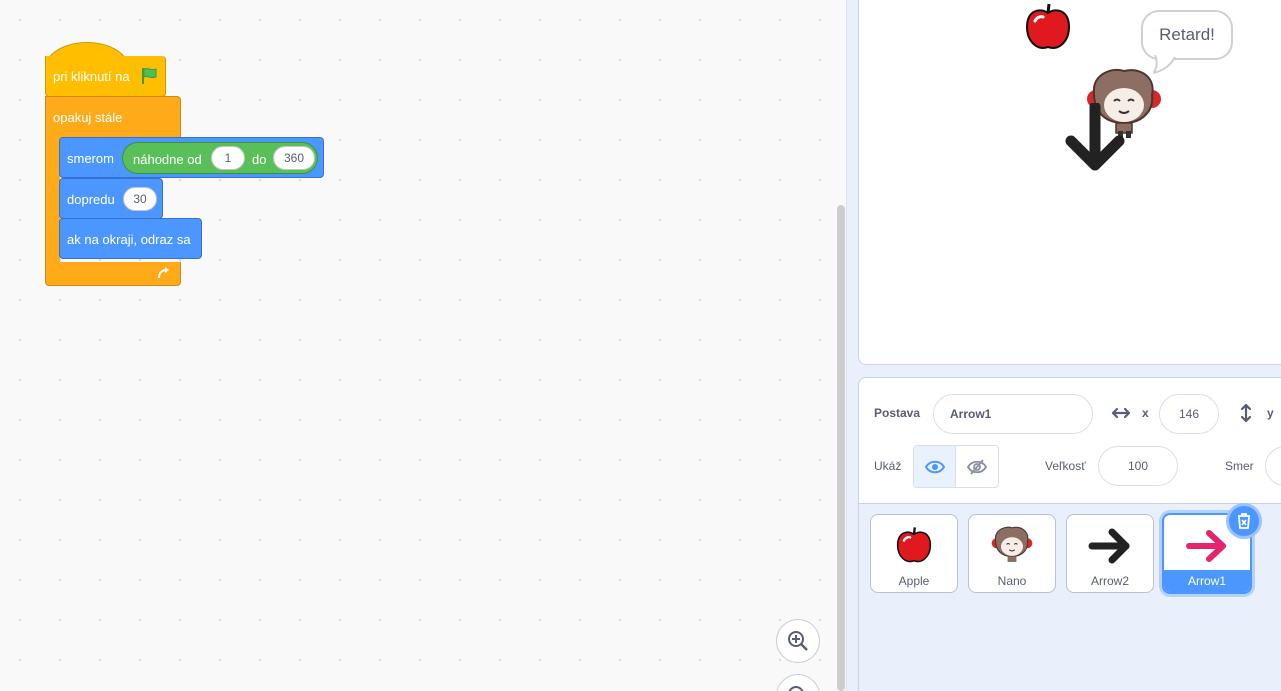  Describe the element at coordinates (1109, 581) in the screenshot. I see `sprite-tile-name: Arrow2` at that location.